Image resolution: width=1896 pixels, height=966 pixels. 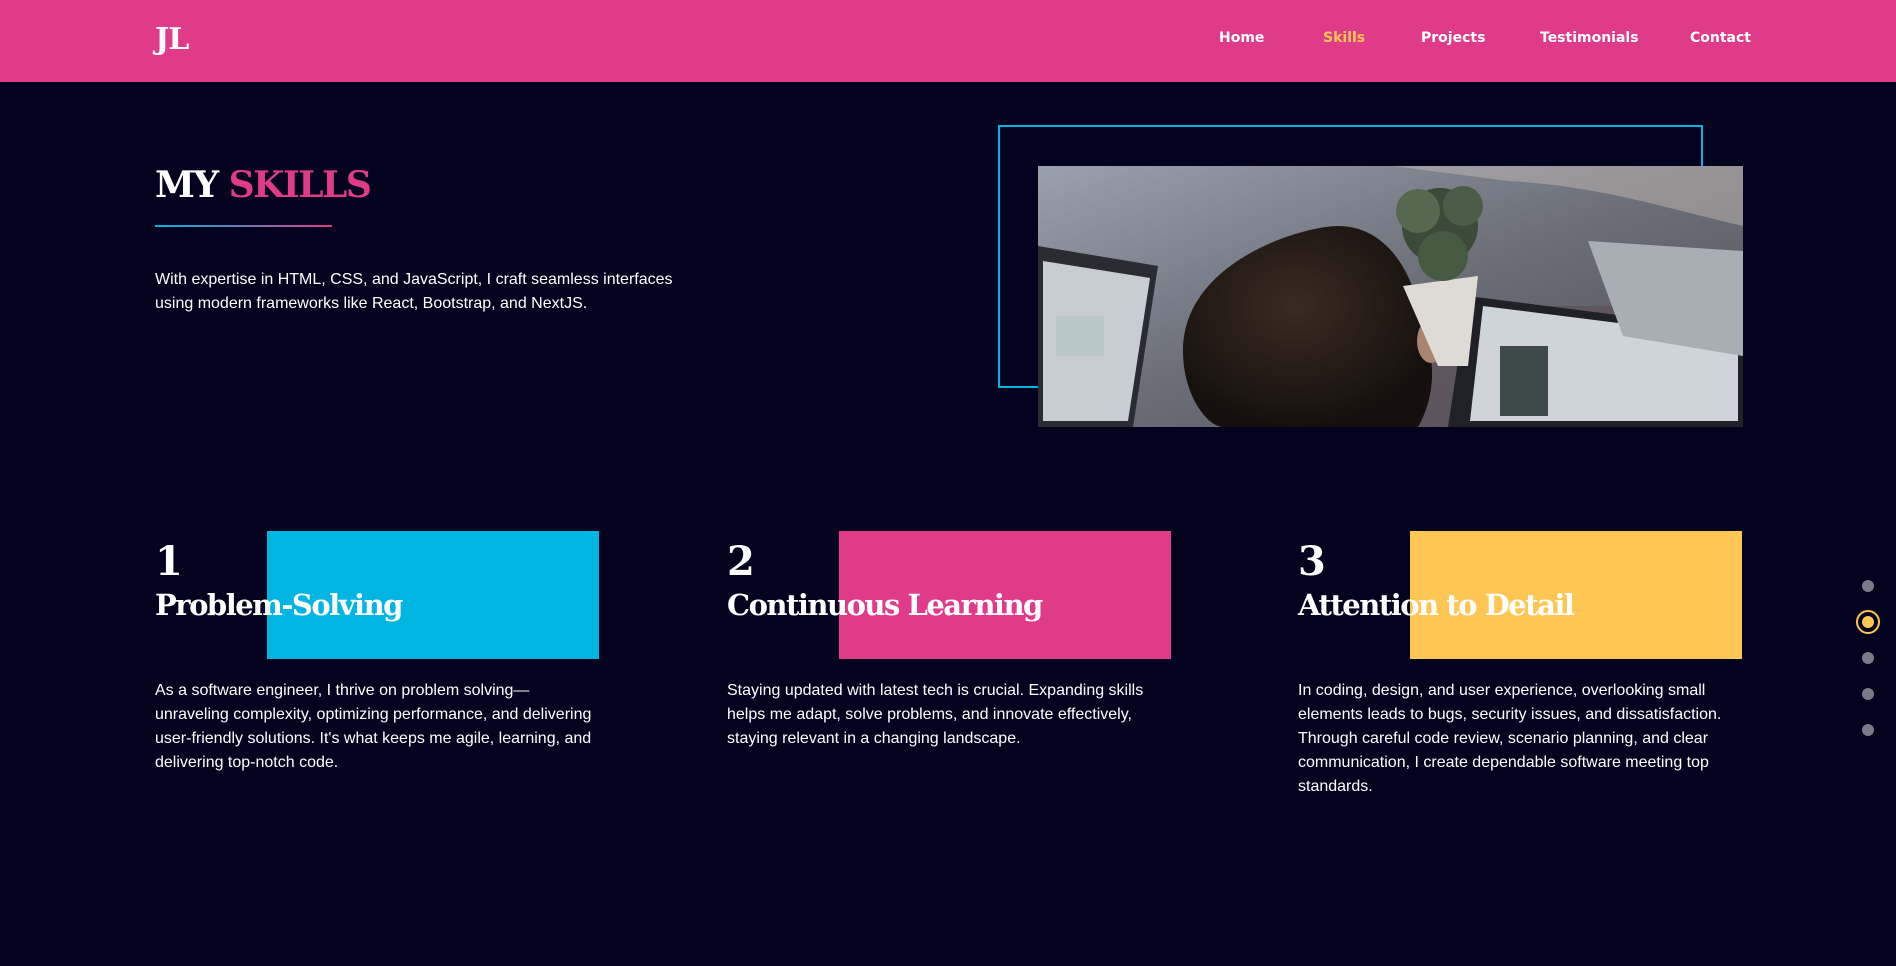 I want to click on logo: JL, so click(x=172, y=39).